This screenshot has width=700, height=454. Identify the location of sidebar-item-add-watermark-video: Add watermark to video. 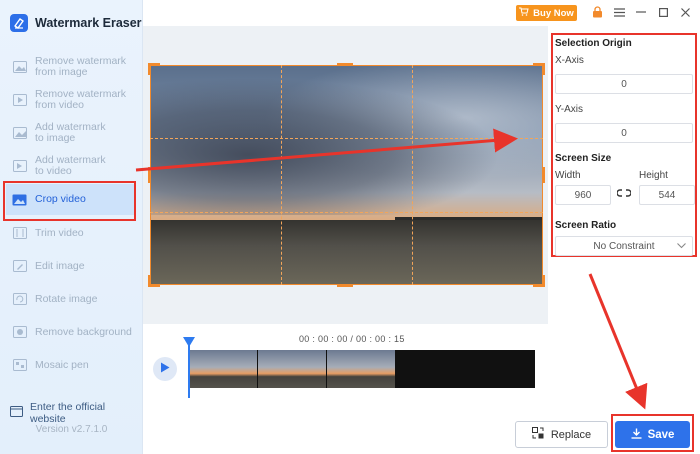
(70, 166).